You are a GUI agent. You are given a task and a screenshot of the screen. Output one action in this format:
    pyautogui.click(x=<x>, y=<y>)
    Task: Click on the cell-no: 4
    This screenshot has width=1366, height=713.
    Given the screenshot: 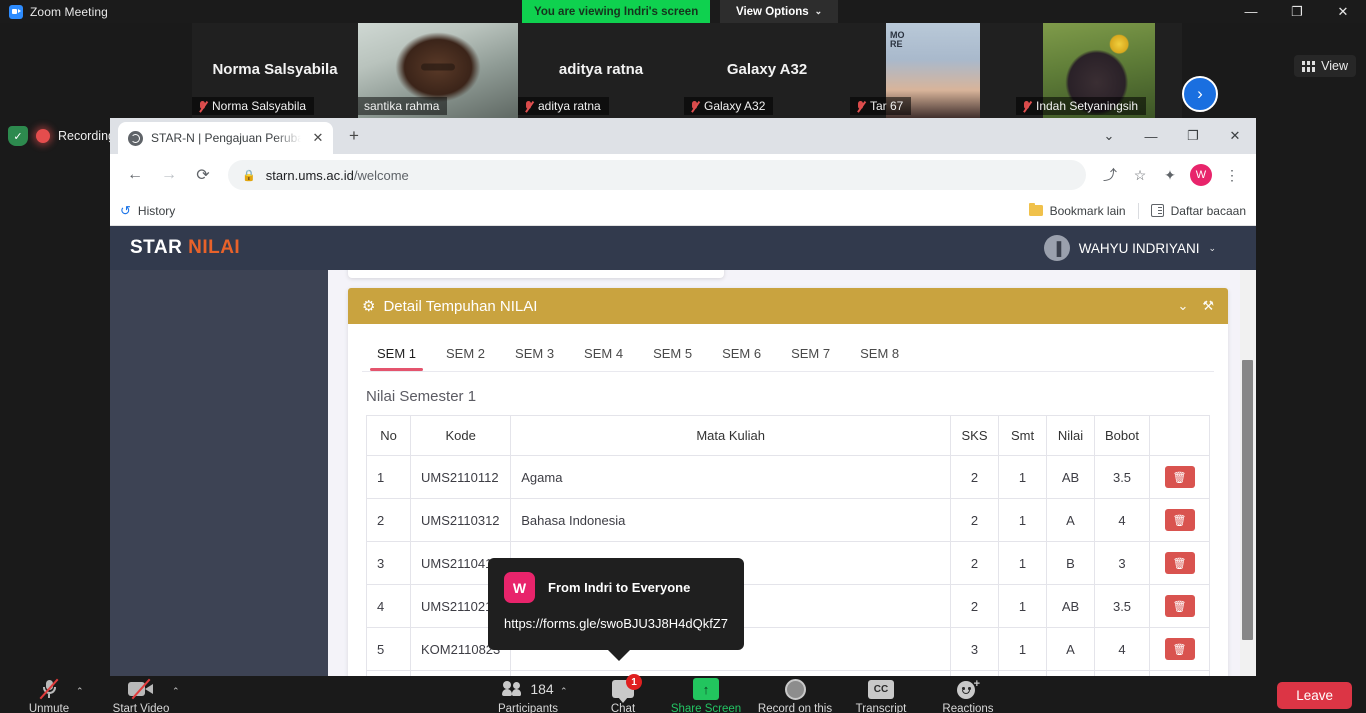 What is the action you would take?
    pyautogui.click(x=388, y=606)
    